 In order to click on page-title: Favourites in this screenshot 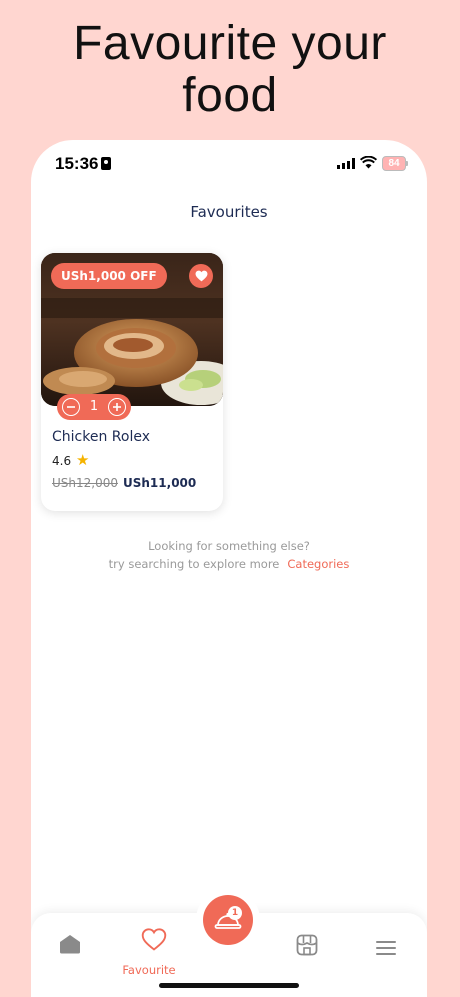, I will do `click(229, 212)`.